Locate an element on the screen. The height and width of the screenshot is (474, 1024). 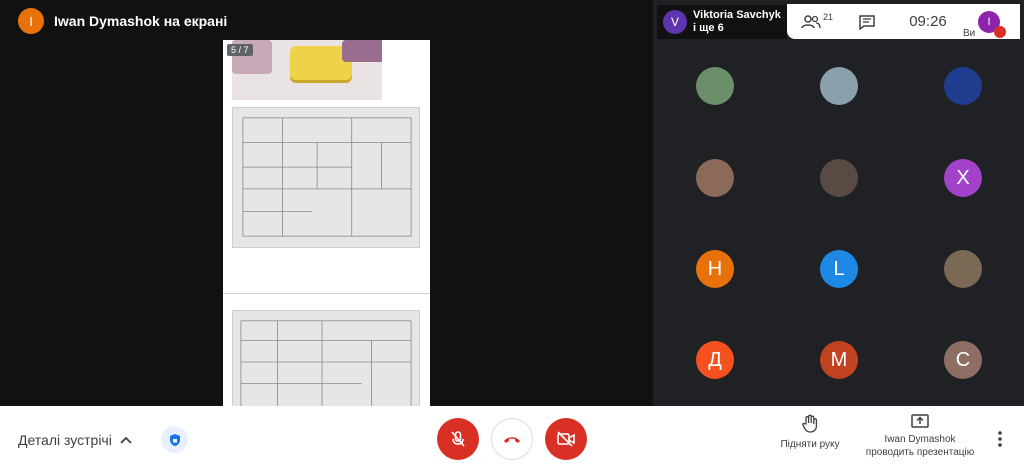
page-separator is located at coordinates (326, 293).